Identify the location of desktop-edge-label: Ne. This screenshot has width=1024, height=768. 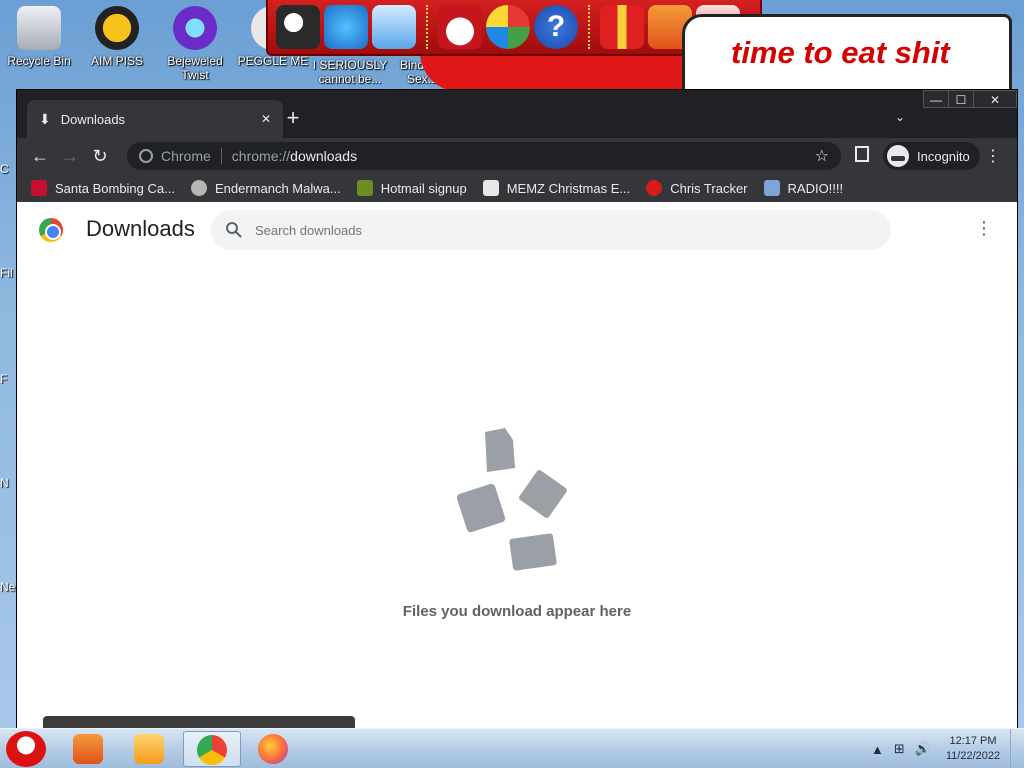
(7, 587).